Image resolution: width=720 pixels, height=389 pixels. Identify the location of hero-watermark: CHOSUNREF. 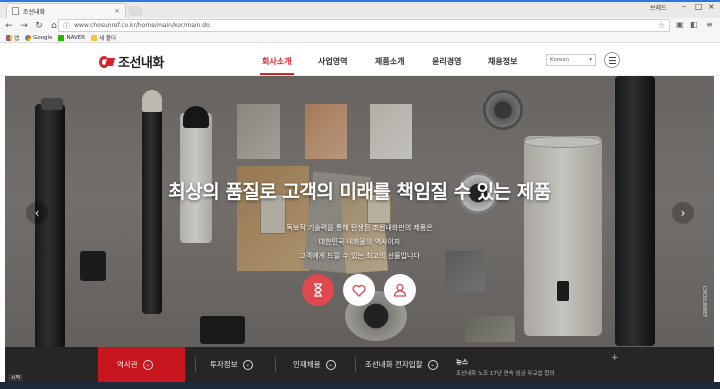
(704, 302).